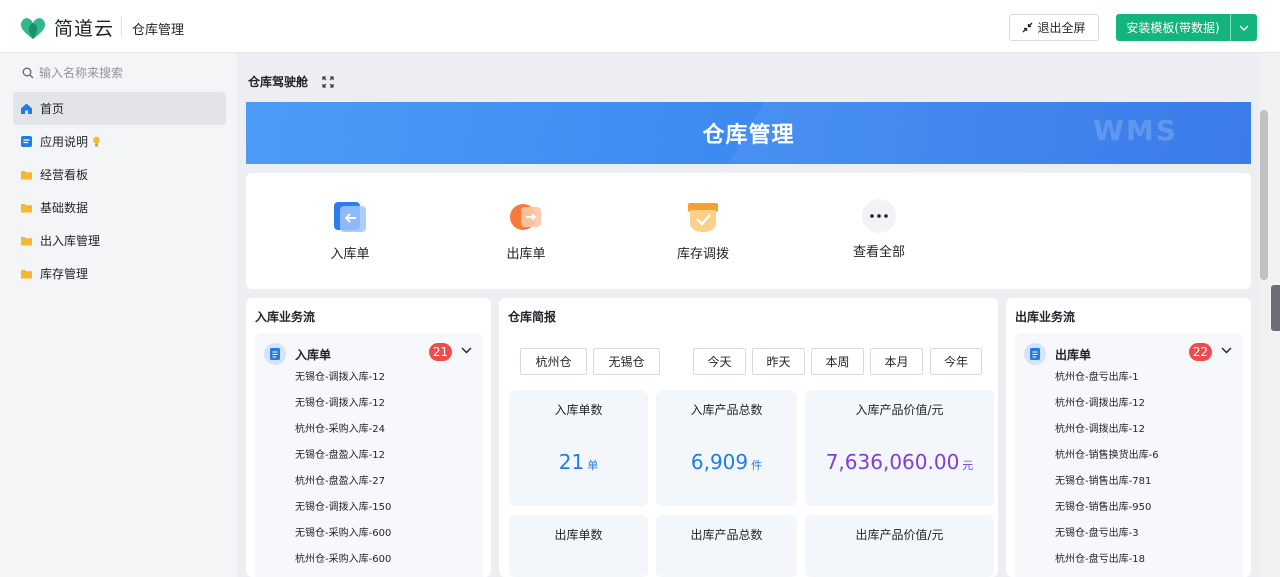 This screenshot has width=1280, height=577. I want to click on warehouse-filter-hangzhou: 杭州仓, so click(553, 361).